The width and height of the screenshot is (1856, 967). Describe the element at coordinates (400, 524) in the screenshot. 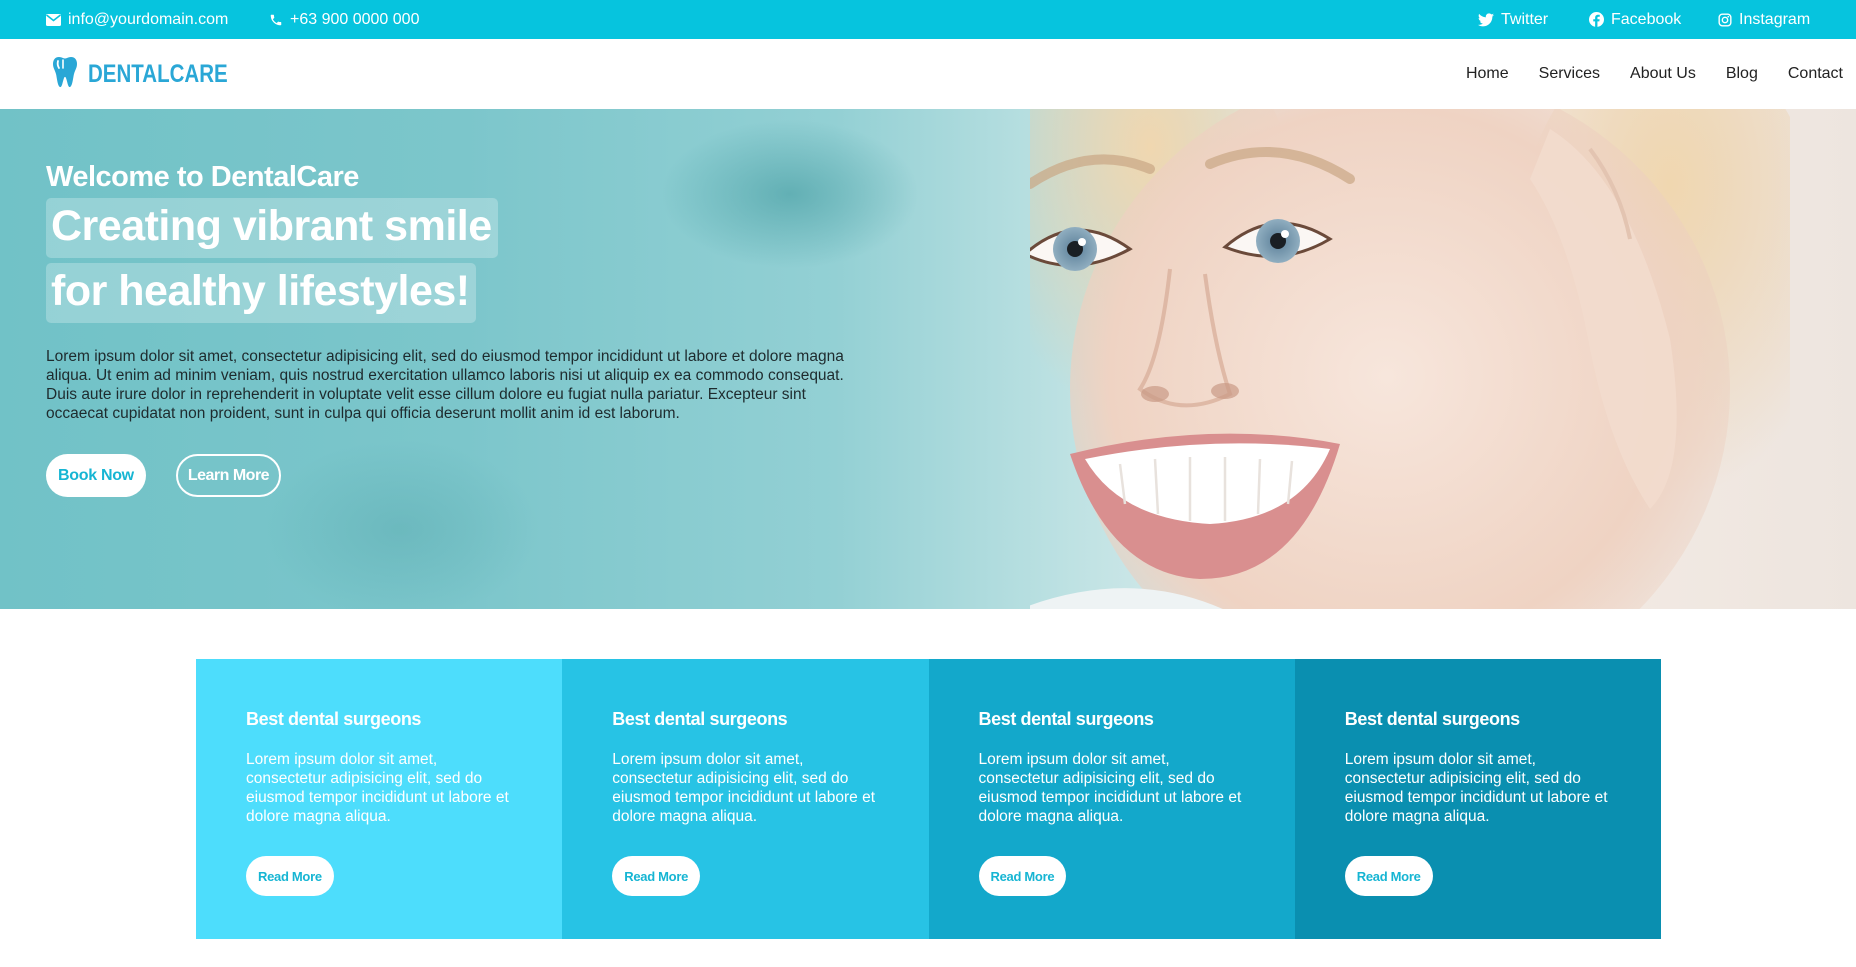

I see `hero-background-blur` at that location.